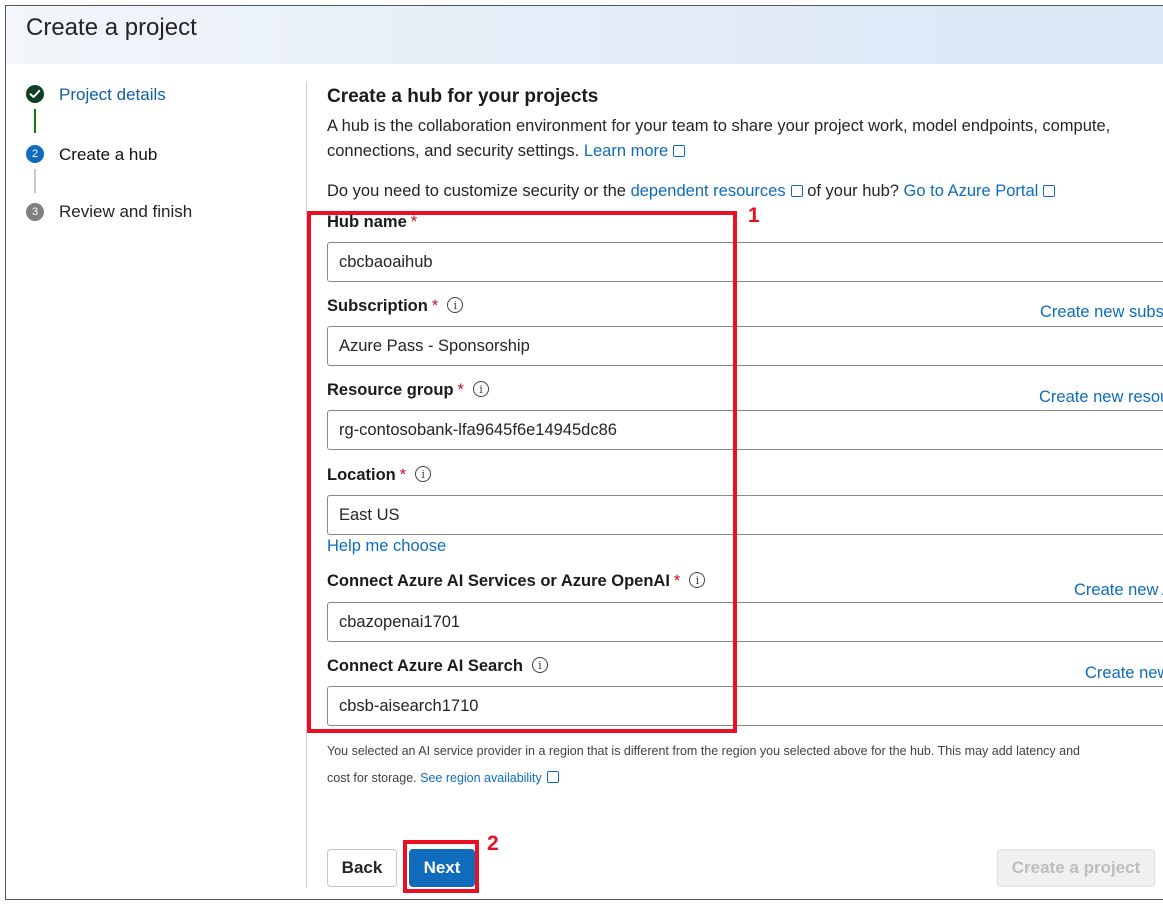 The width and height of the screenshot is (1163, 905). I want to click on question-text: of your hub?, so click(853, 191).